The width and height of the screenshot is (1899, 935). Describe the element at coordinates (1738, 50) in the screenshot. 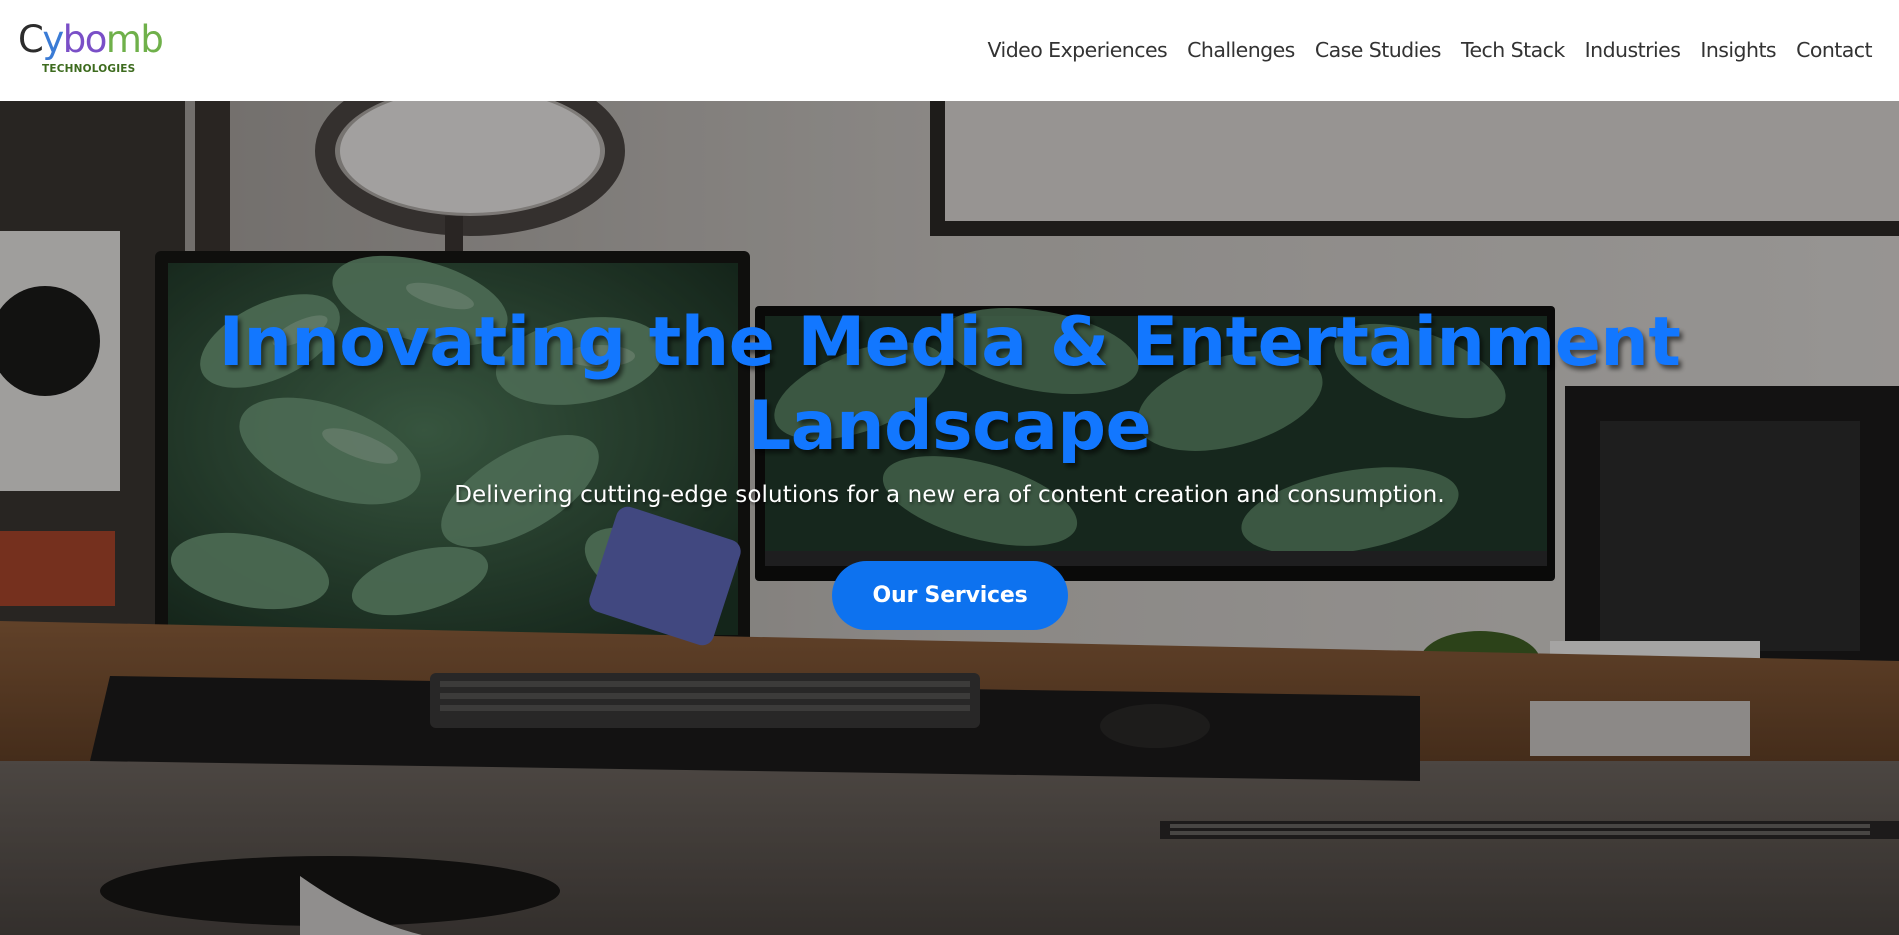

I see `nav-item-insights: Insights` at that location.